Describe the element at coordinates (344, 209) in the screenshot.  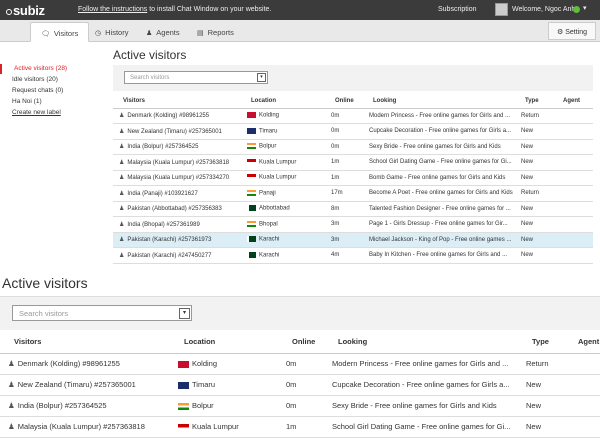
I see `online-time: 8m` at that location.